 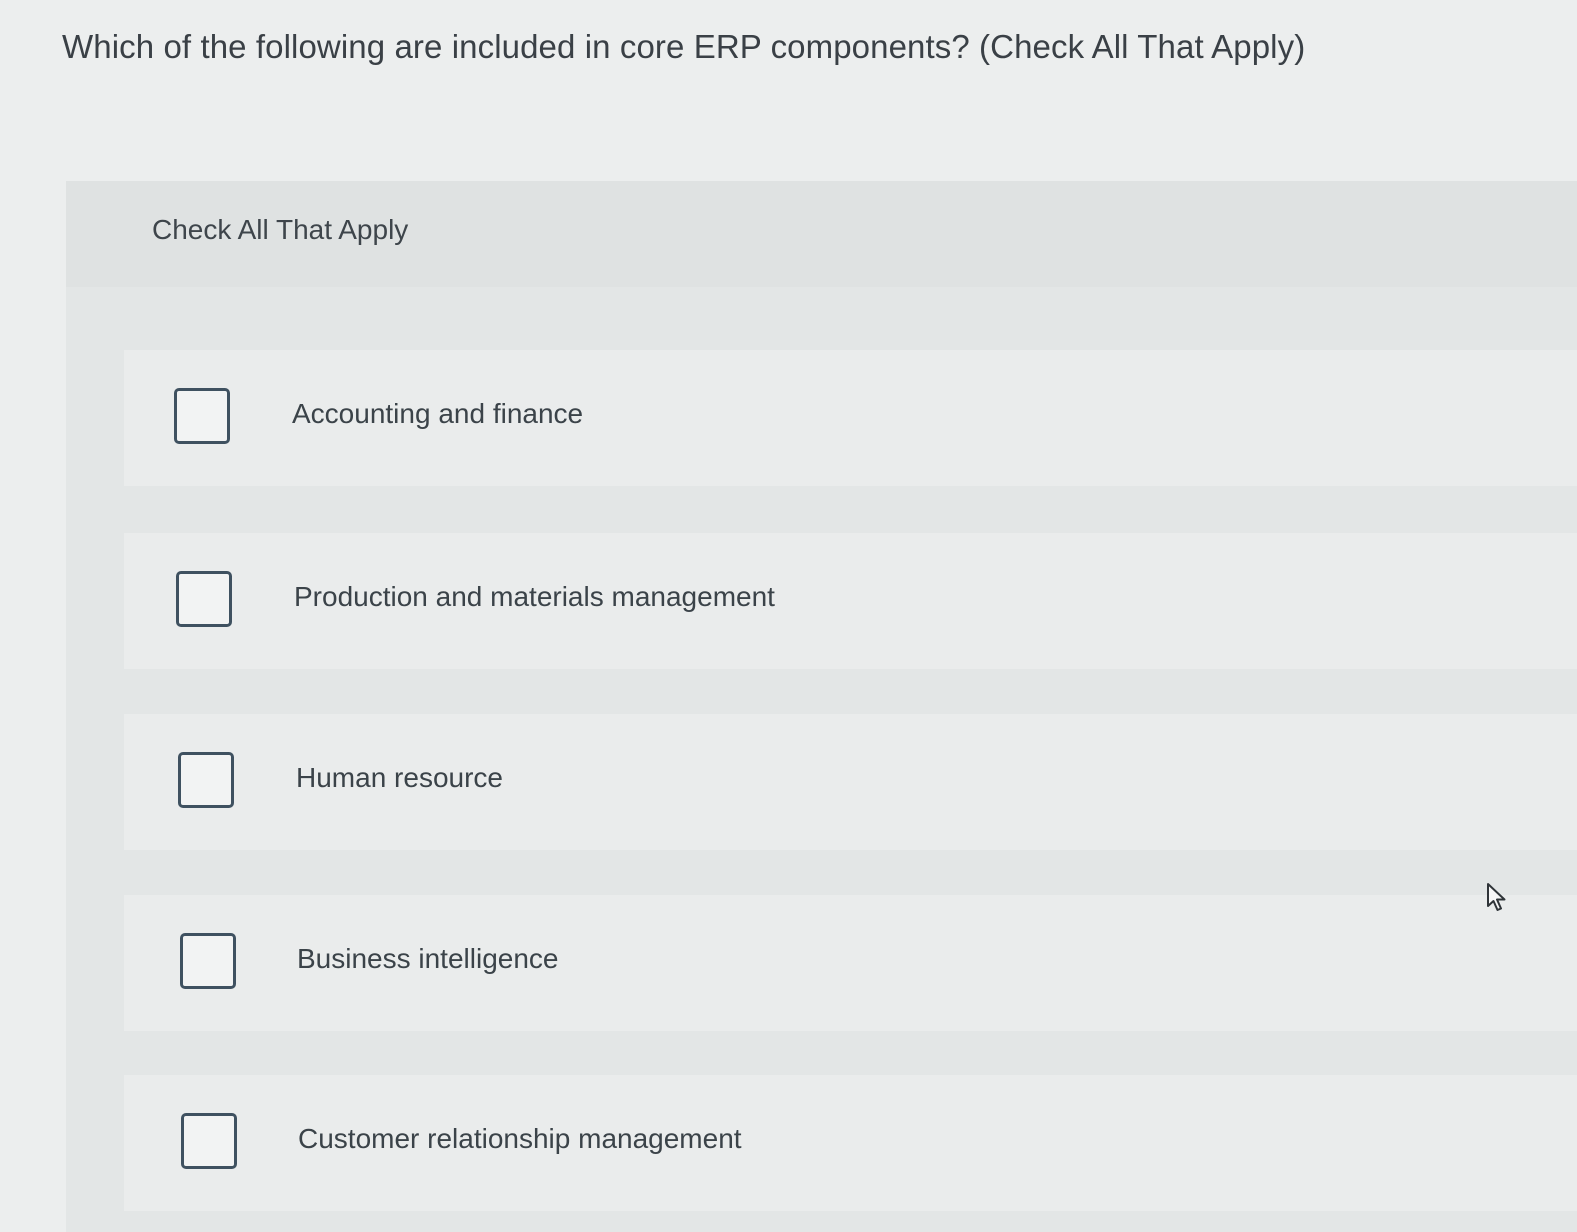 I want to click on option-customer-relationship-management: Customer relationship management, so click(x=850, y=1143).